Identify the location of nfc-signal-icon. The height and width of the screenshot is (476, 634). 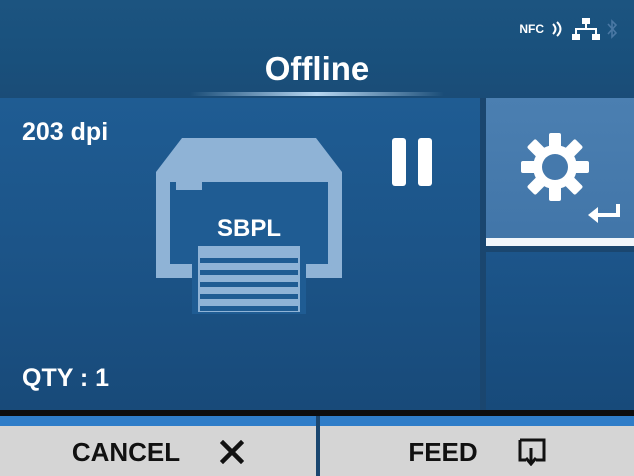
(557, 29).